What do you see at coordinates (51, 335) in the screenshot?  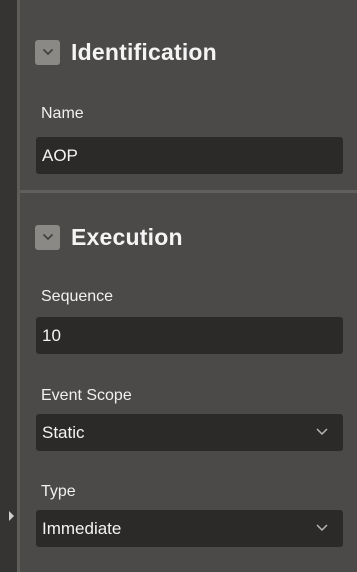 I see `sequence-value: 10` at bounding box center [51, 335].